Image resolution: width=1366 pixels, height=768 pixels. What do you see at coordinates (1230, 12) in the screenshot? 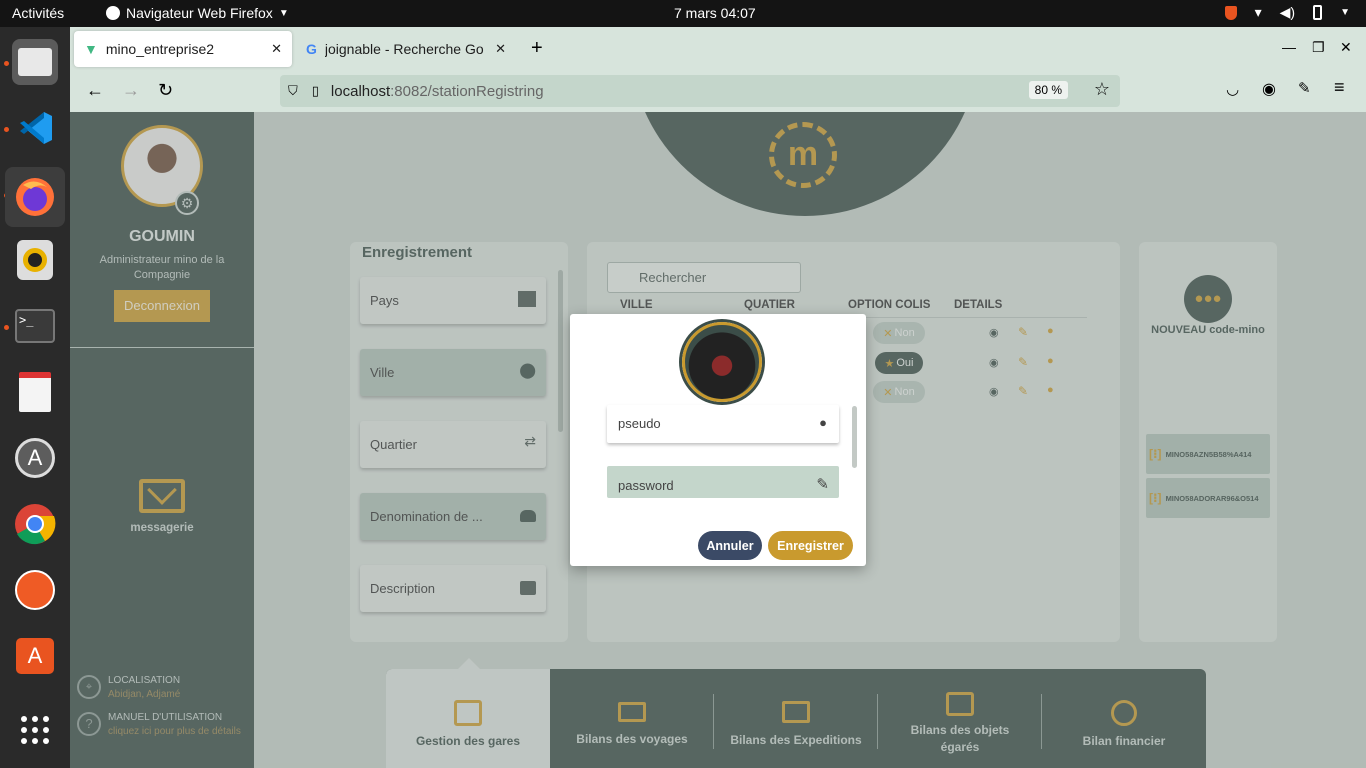
I see `shield-icon` at bounding box center [1230, 12].